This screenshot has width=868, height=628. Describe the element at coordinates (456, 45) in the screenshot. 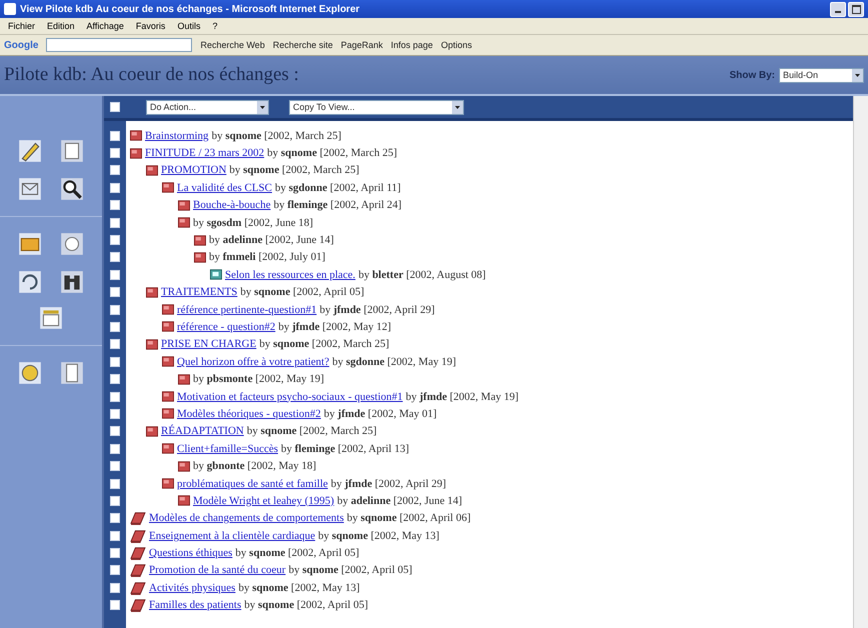

I see `toolbar-button: Options` at that location.